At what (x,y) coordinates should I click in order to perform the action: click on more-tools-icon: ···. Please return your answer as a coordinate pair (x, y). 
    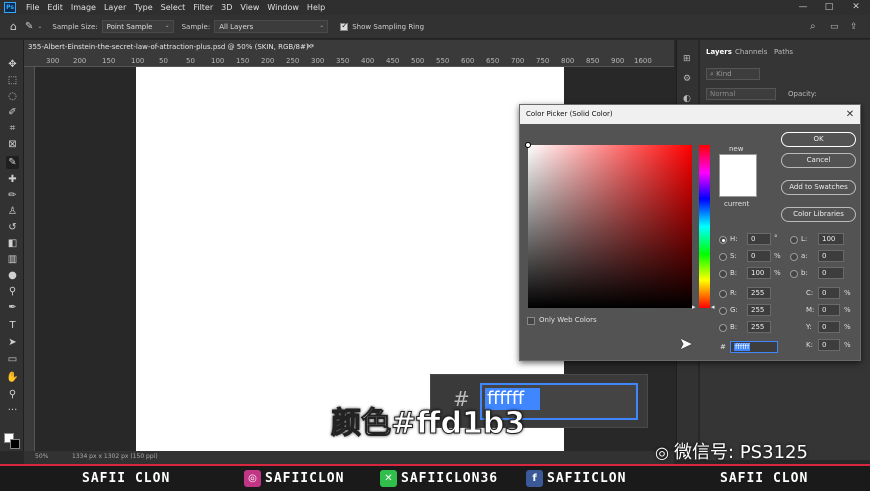
    Looking at the image, I should click on (12, 410).